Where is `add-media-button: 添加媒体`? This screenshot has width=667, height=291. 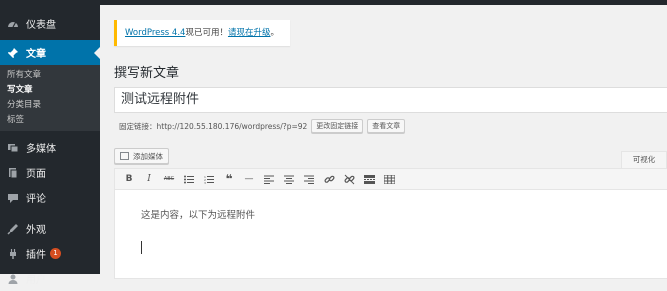
add-media-button: 添加媒体 is located at coordinates (141, 156).